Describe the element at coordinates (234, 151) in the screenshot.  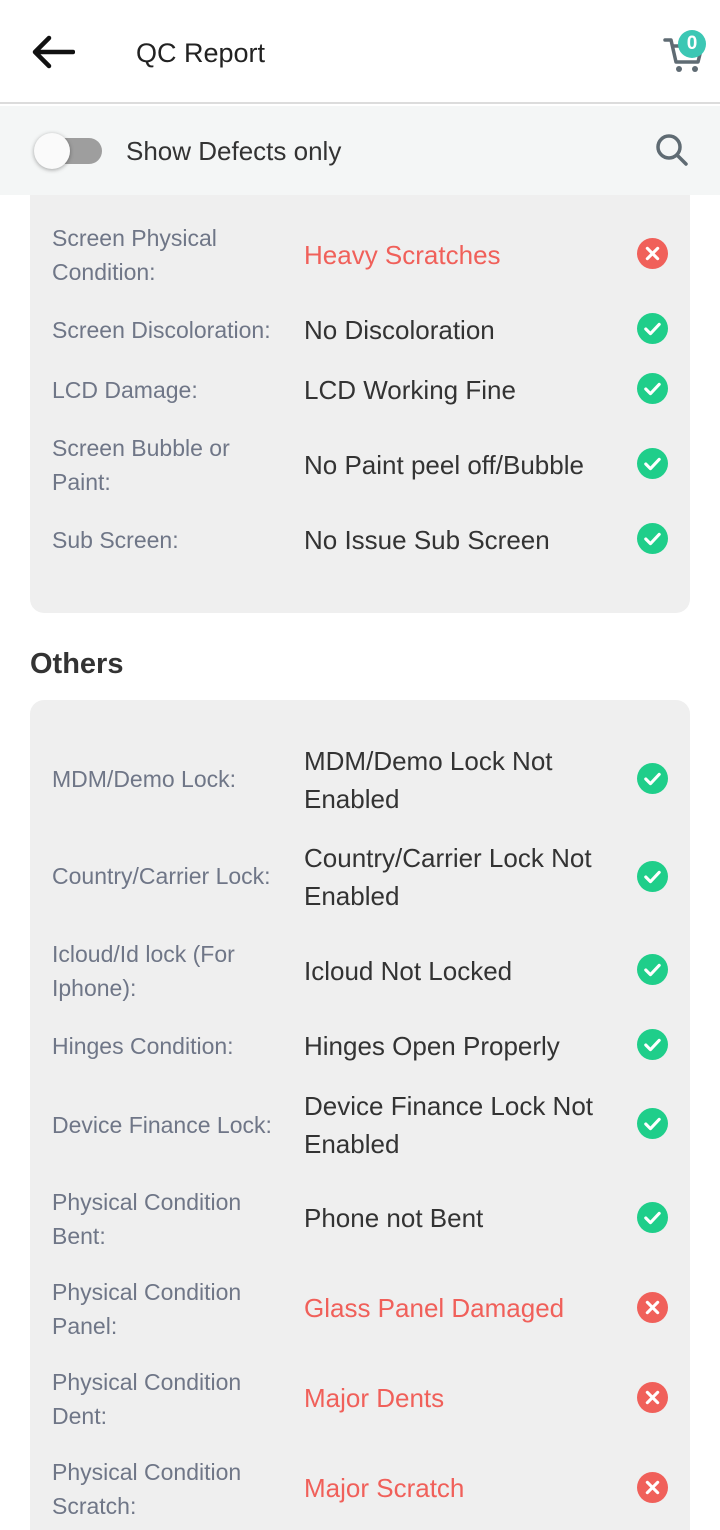
I see `show-defects-label: Show Defects only` at that location.